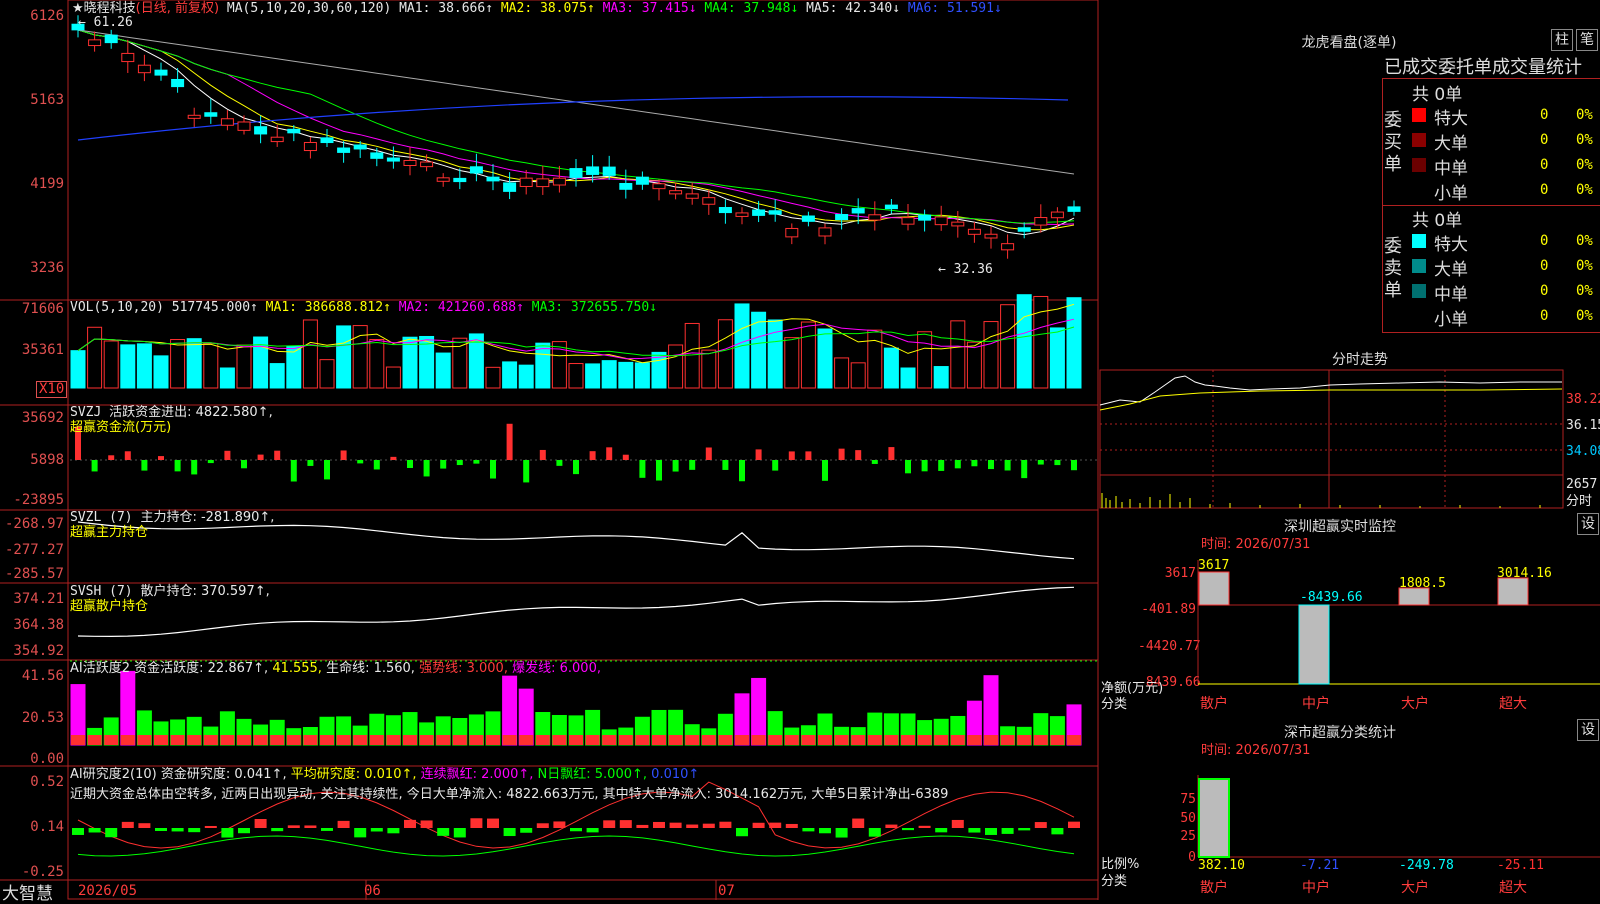 The height and width of the screenshot is (904, 1600). I want to click on detail-mode-button: 笔, so click(1587, 40).